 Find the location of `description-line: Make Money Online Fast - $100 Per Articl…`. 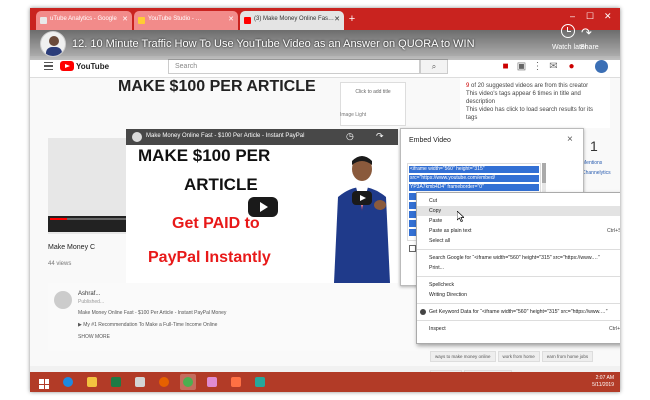

description-line: Make Money Online Fast - $100 Per Articl… is located at coordinates (152, 313).